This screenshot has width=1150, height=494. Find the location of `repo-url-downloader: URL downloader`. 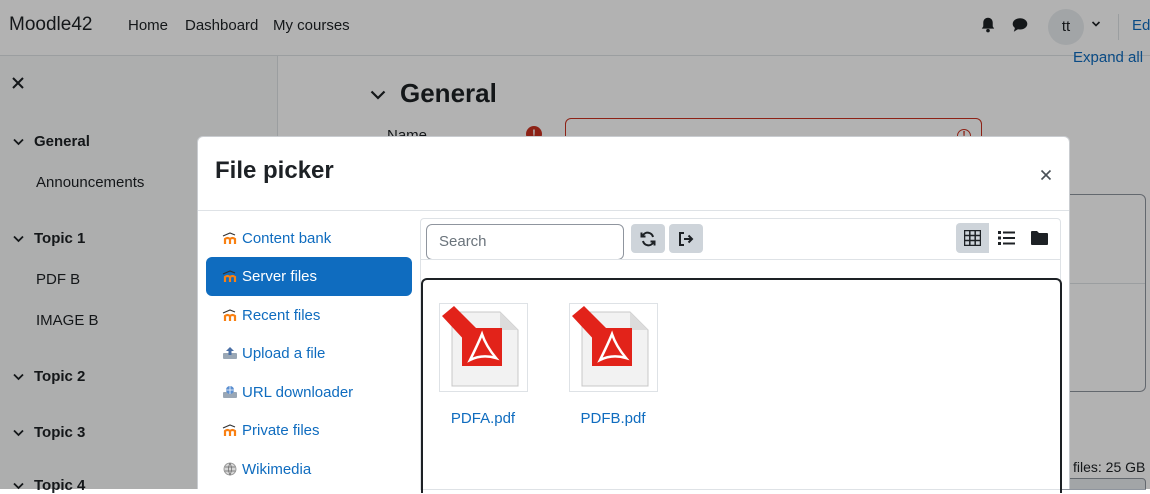

repo-url-downloader: URL downloader is located at coordinates (309, 392).